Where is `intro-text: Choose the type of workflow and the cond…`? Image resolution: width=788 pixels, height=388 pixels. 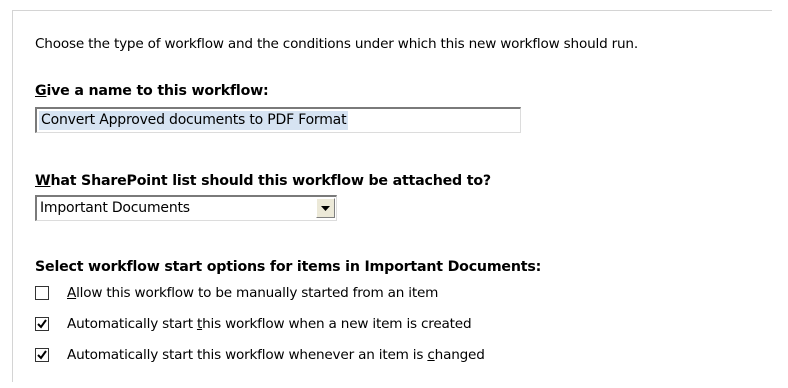 intro-text: Choose the type of workflow and the cond… is located at coordinates (336, 44).